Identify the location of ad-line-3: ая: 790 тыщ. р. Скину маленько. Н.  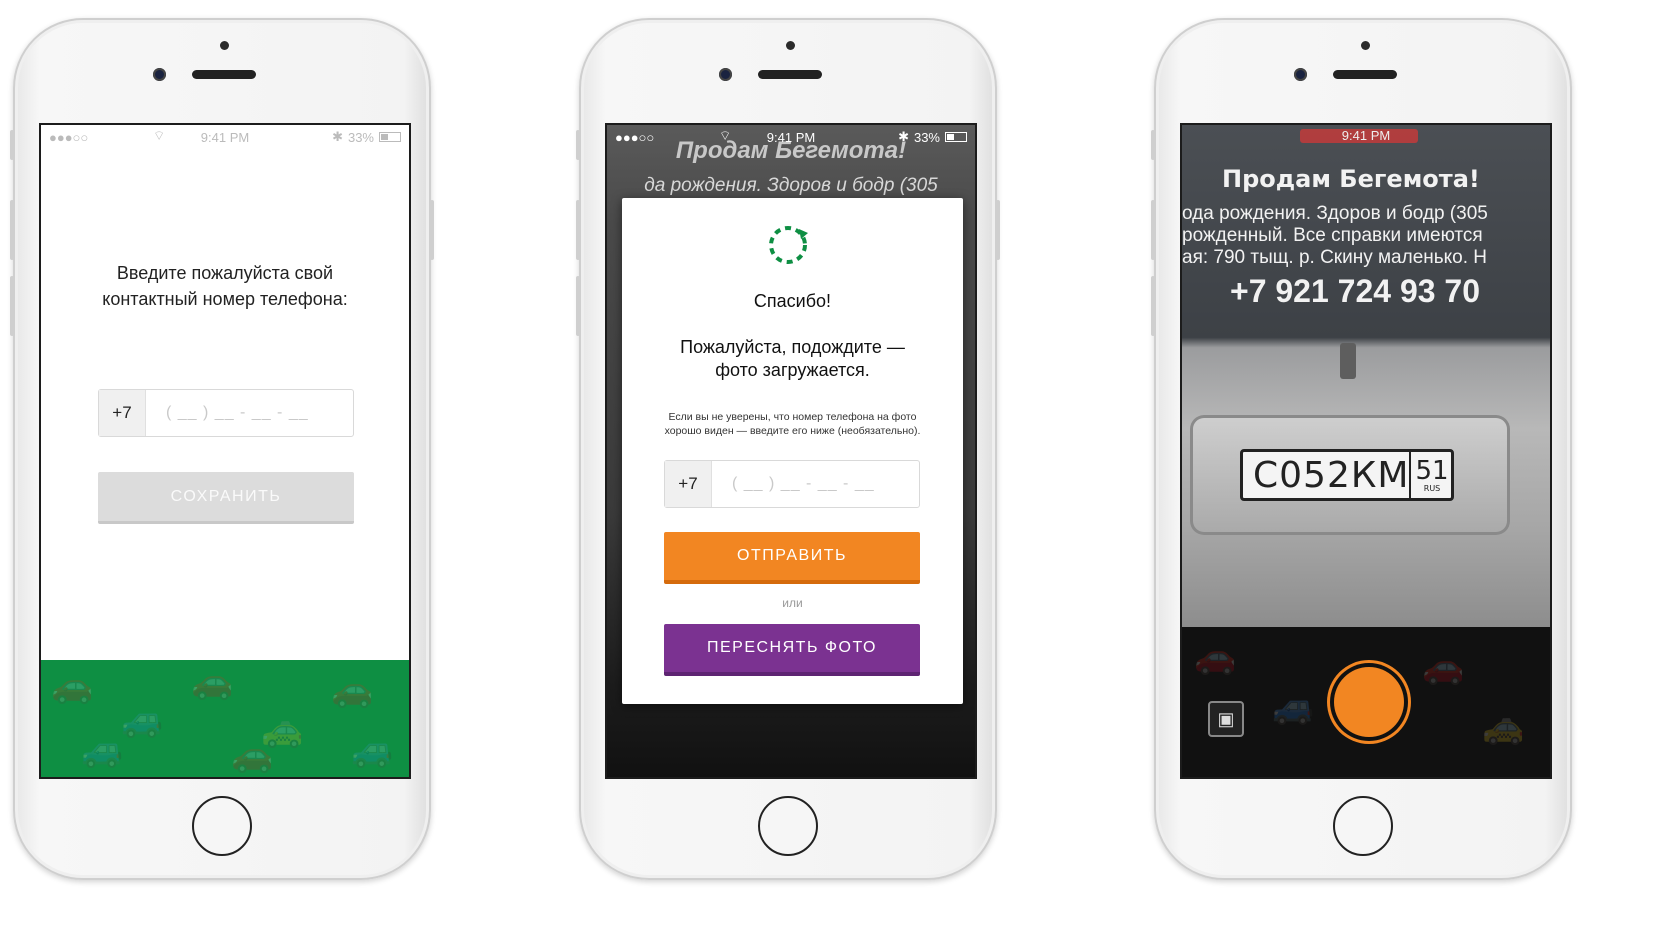
(1335, 257).